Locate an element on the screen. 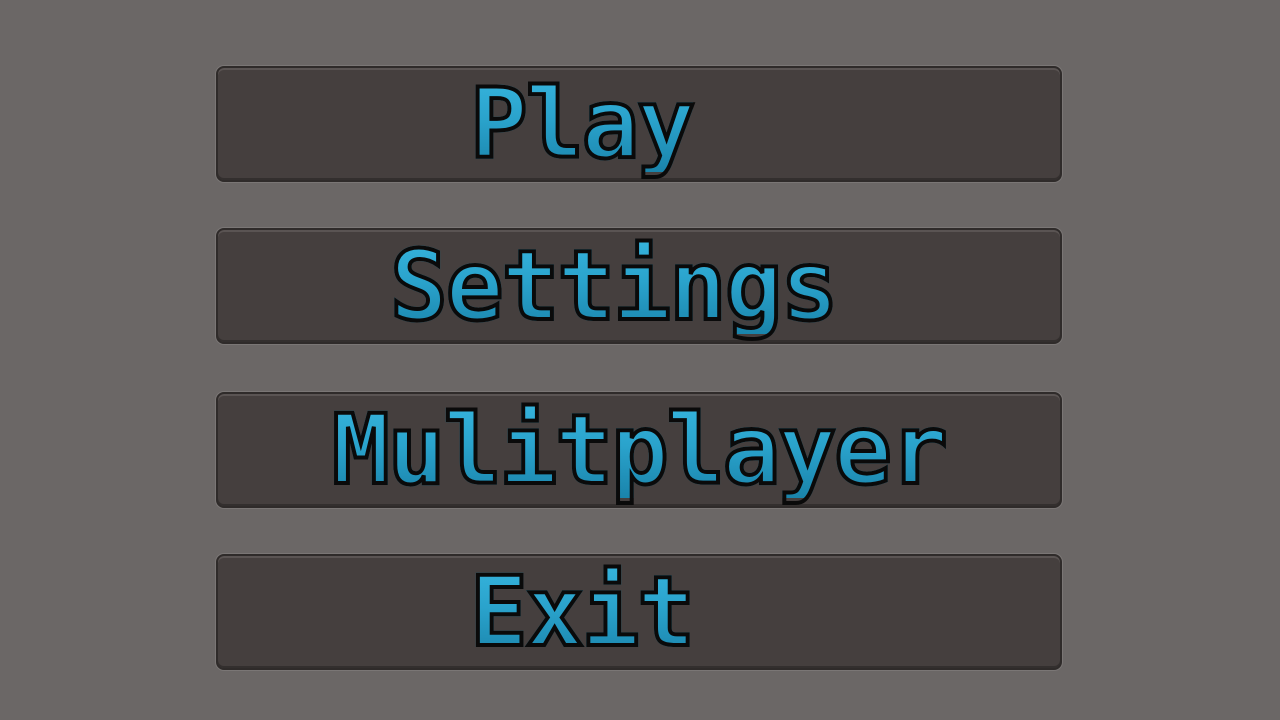 The height and width of the screenshot is (720, 1280). multiplayer-button-label: Mulitplayer is located at coordinates (640, 450).